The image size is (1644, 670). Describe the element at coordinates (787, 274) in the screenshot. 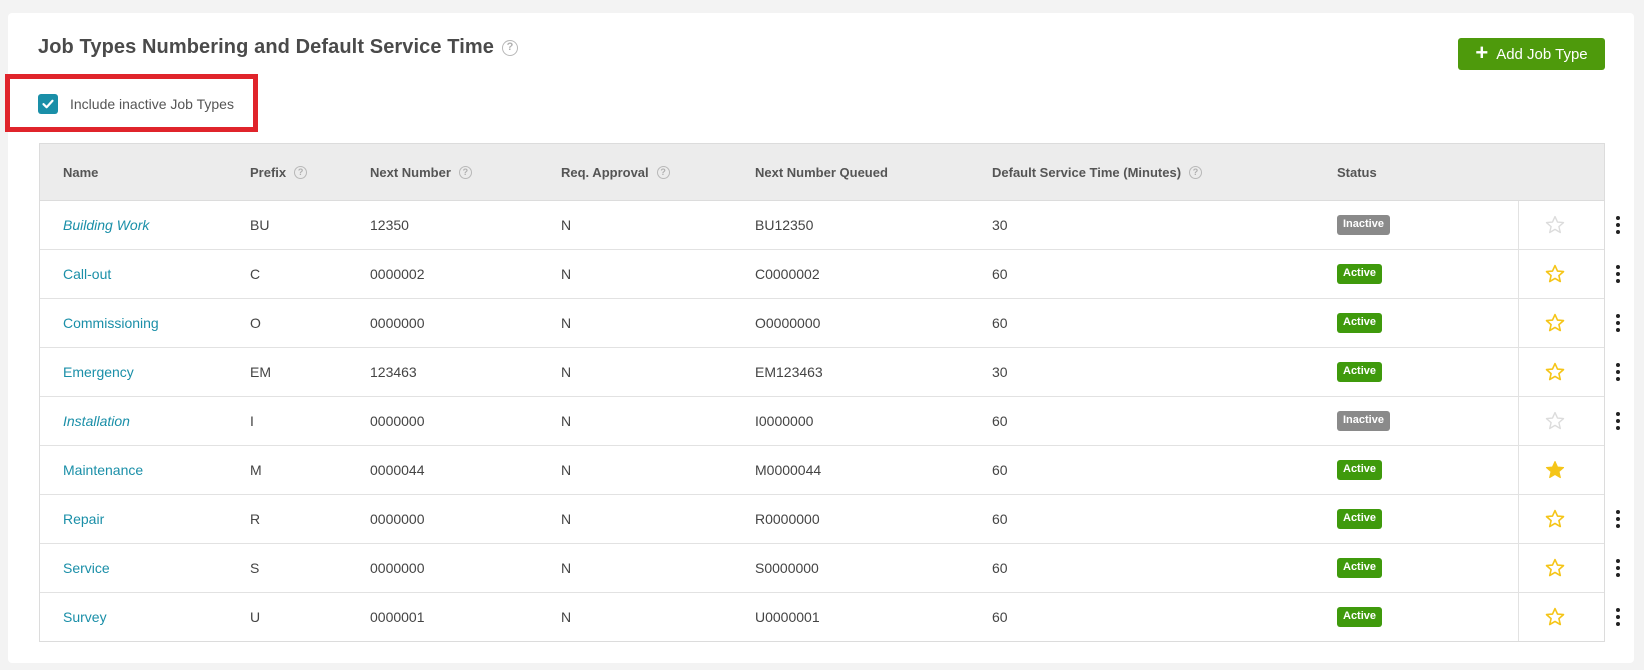

I see `next-number-queued-value: C0000002` at that location.